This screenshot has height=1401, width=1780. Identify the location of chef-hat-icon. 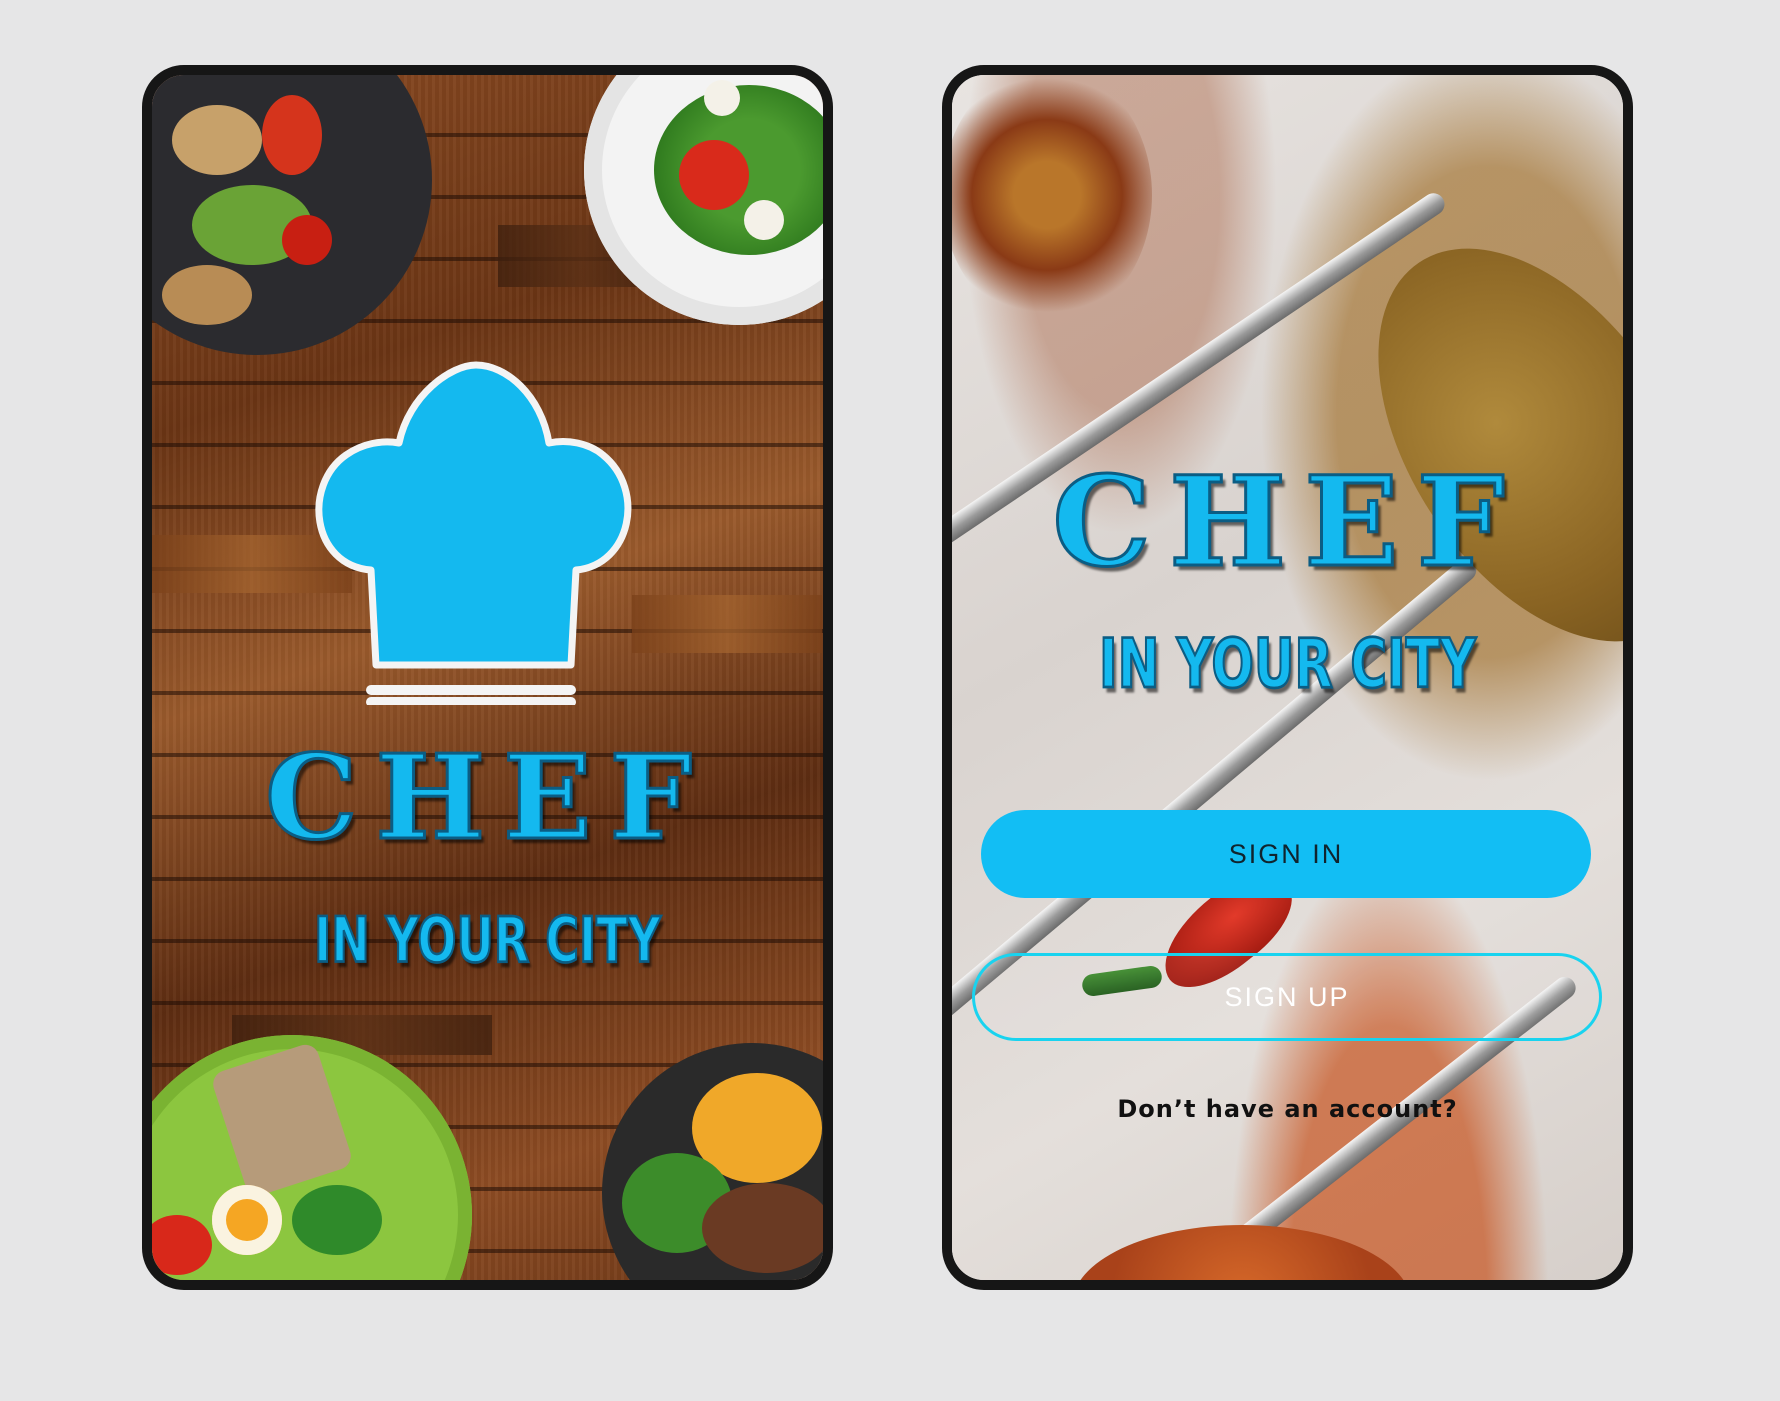
(473, 533).